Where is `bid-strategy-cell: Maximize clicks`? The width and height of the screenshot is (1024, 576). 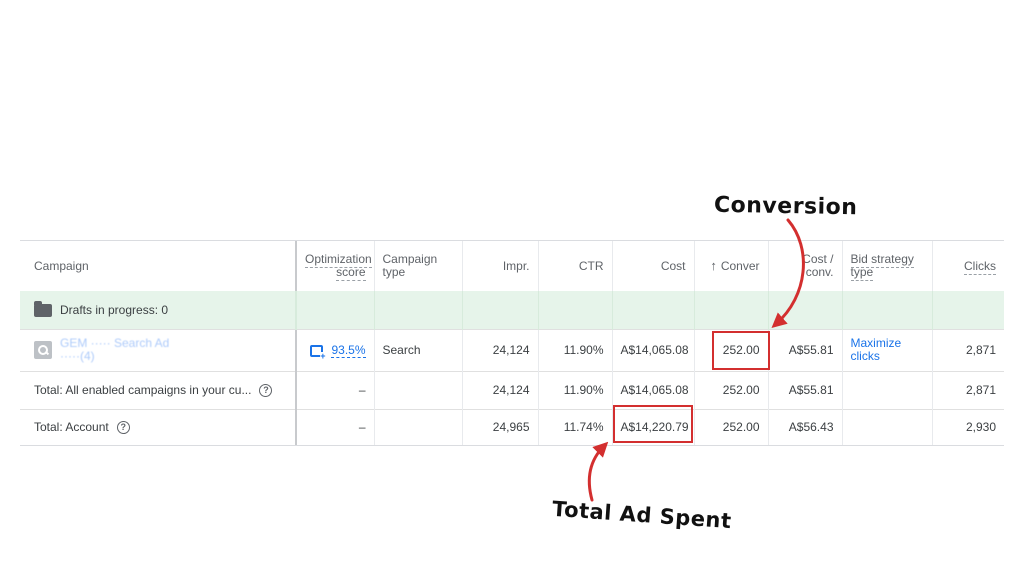 bid-strategy-cell: Maximize clicks is located at coordinates (887, 350).